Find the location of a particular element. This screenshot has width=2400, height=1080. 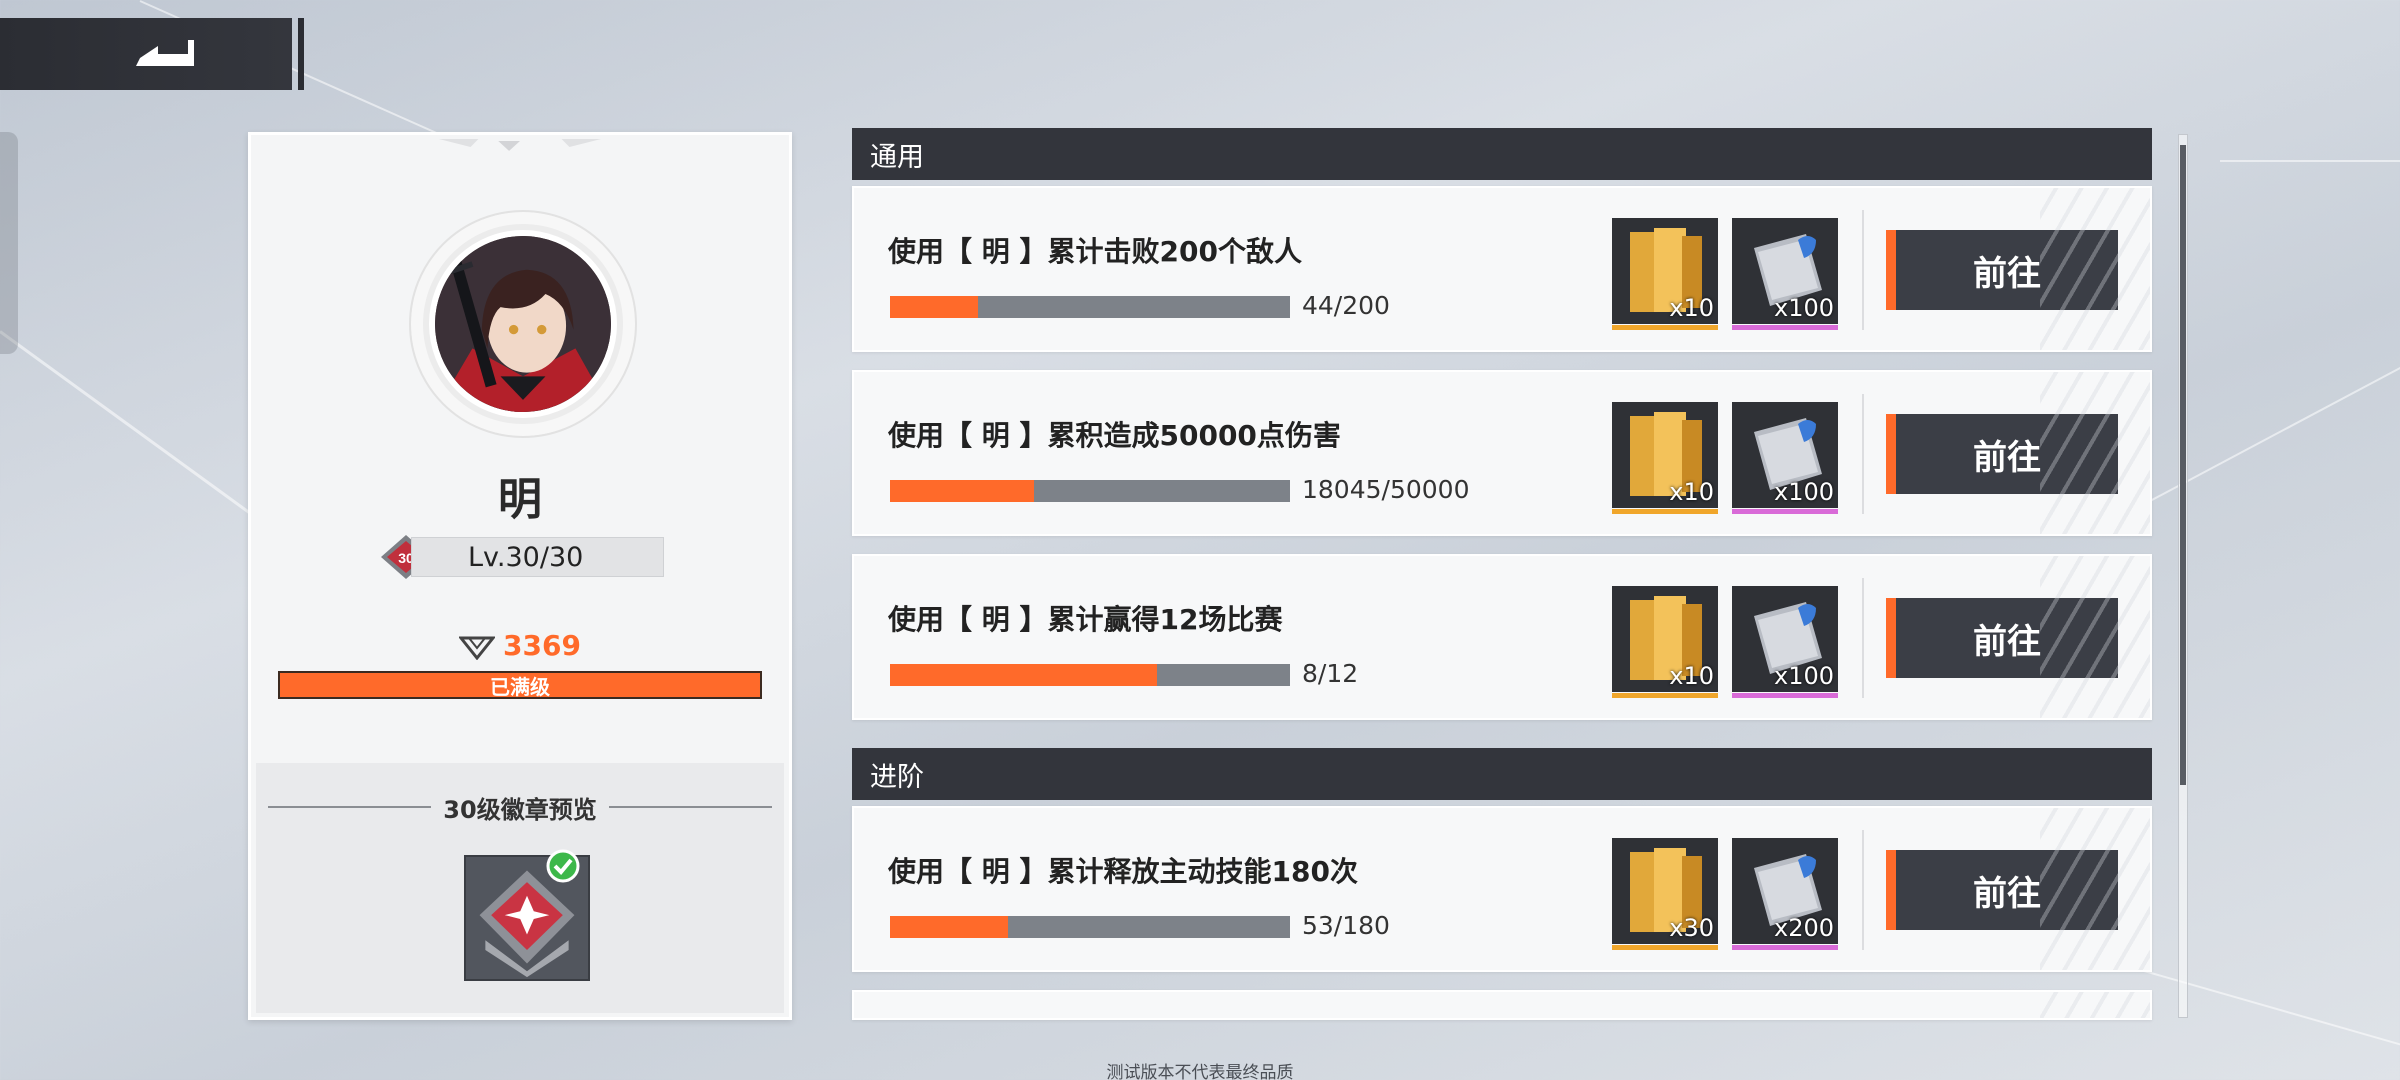

level-display: Lv.30/30 is located at coordinates (537, 557).